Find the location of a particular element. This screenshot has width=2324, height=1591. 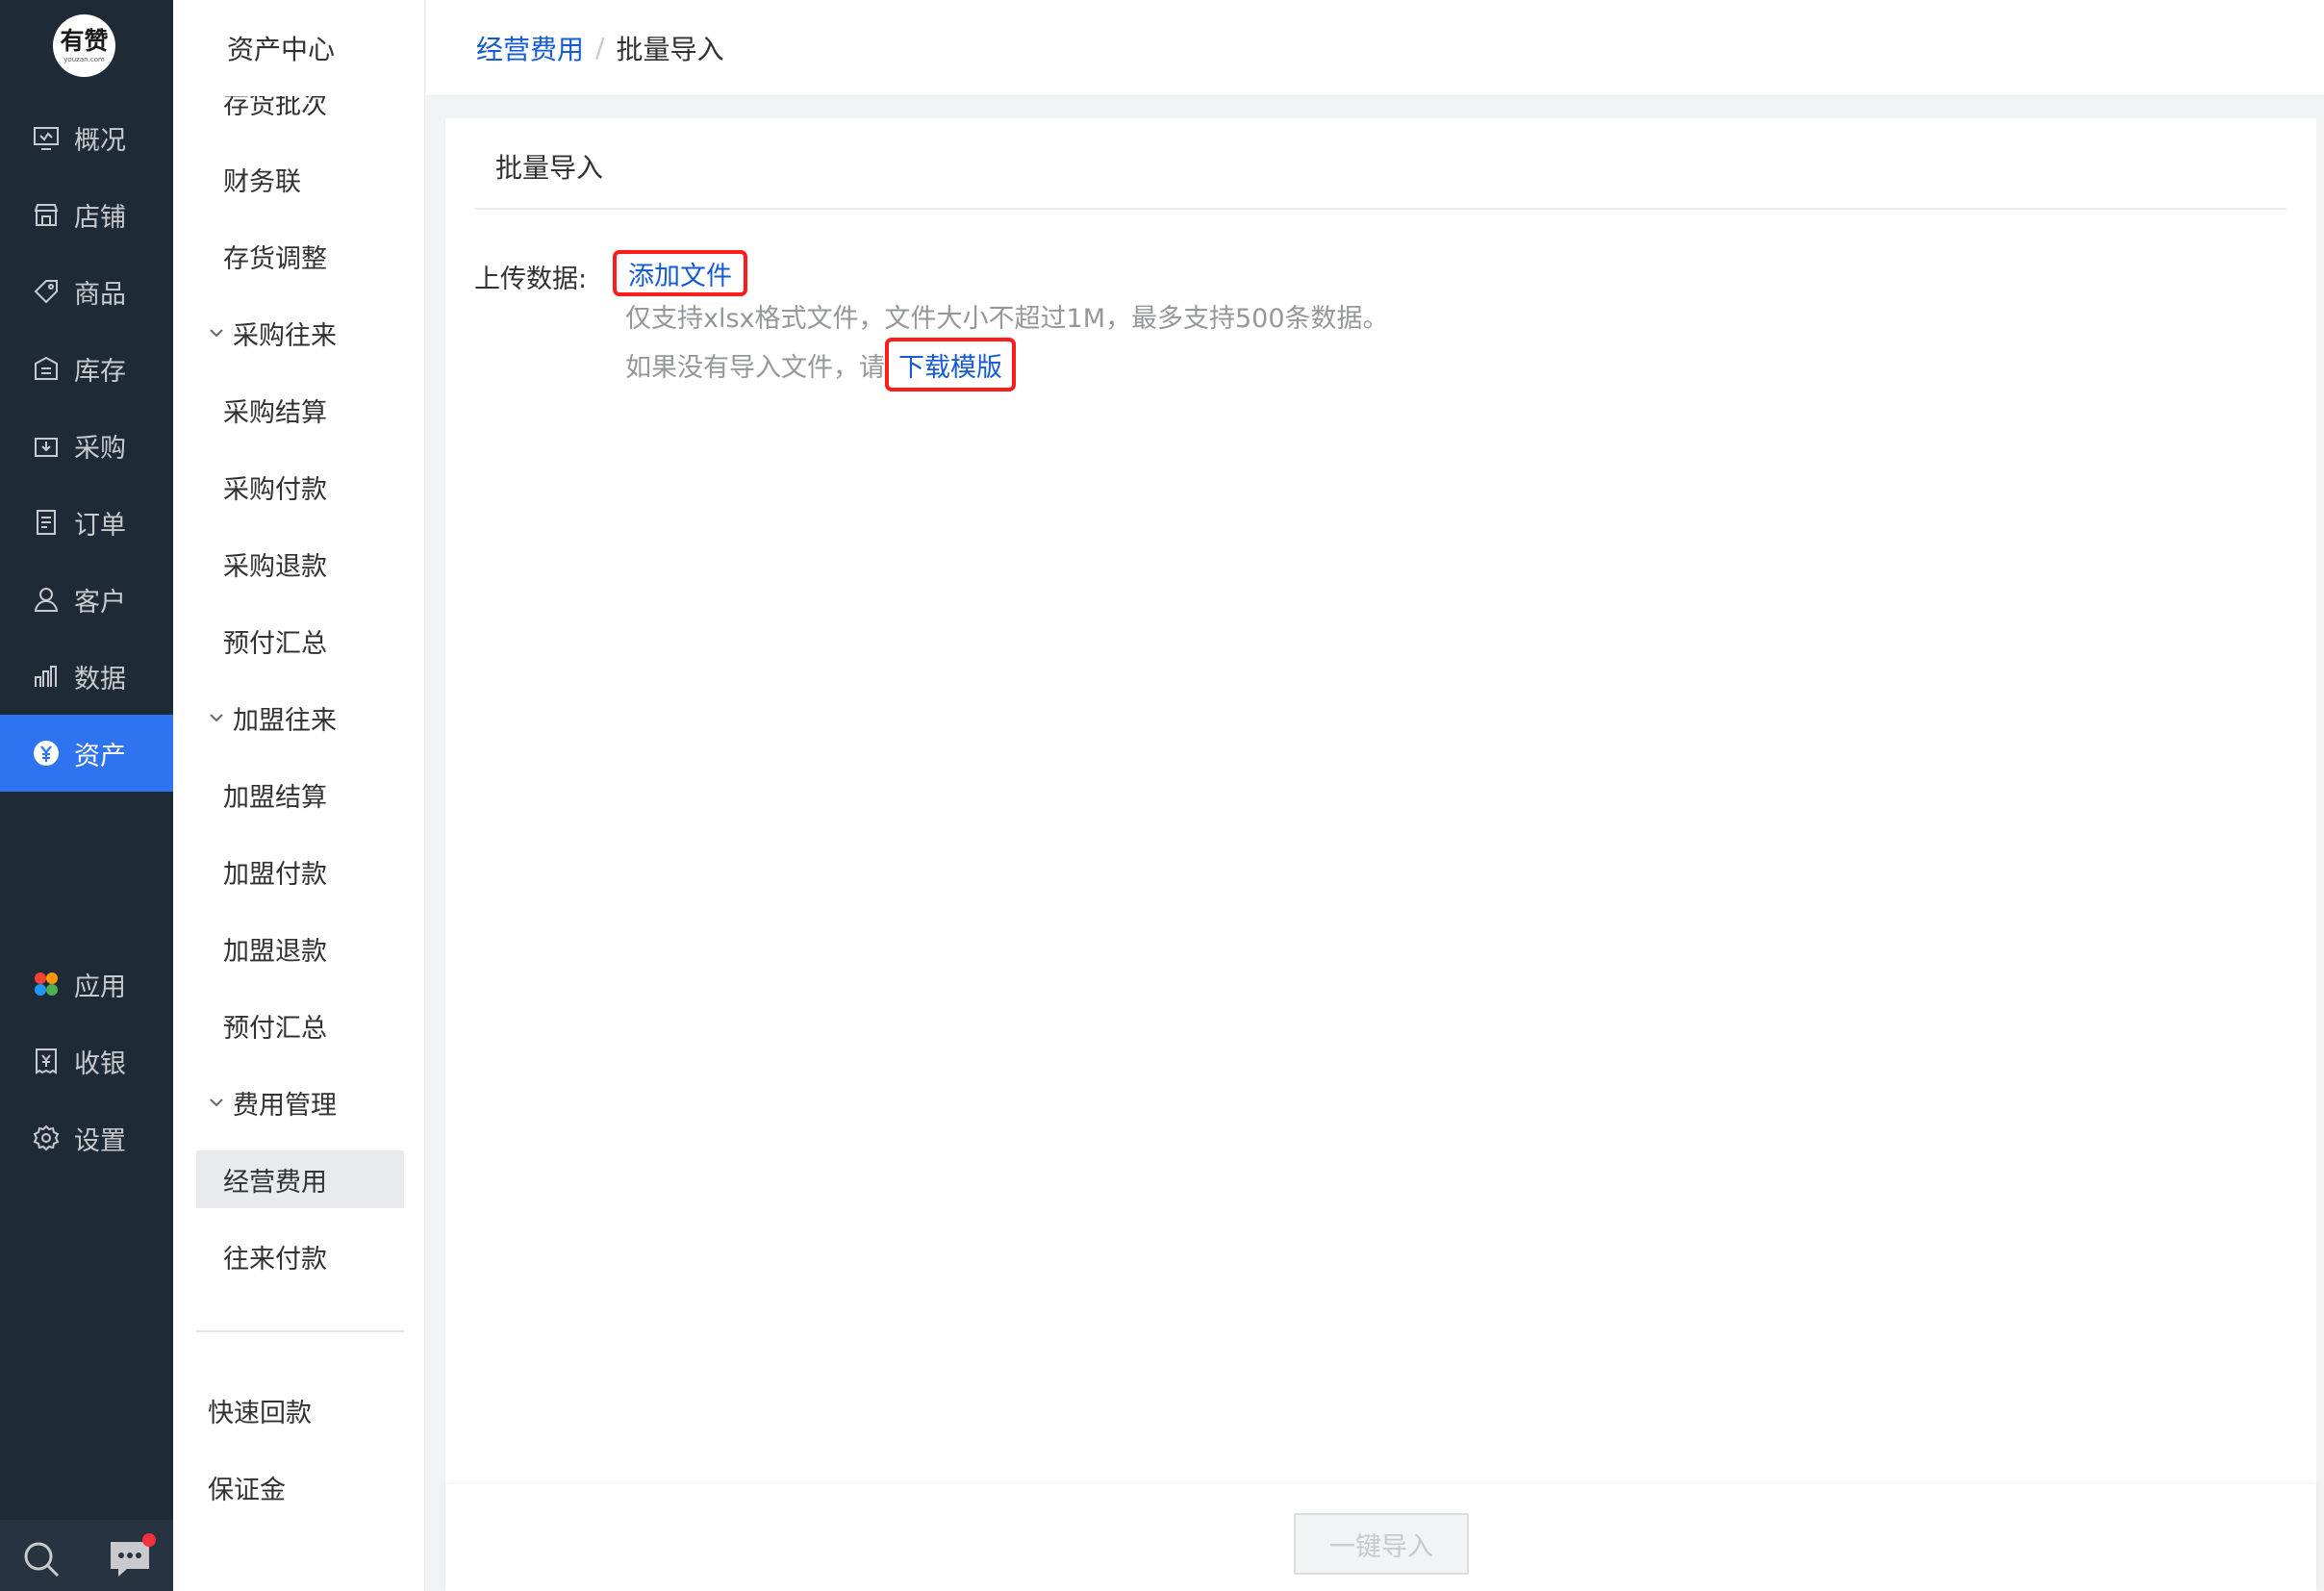

sidebar-group-purchase: 采购往来 is located at coordinates (300, 333).